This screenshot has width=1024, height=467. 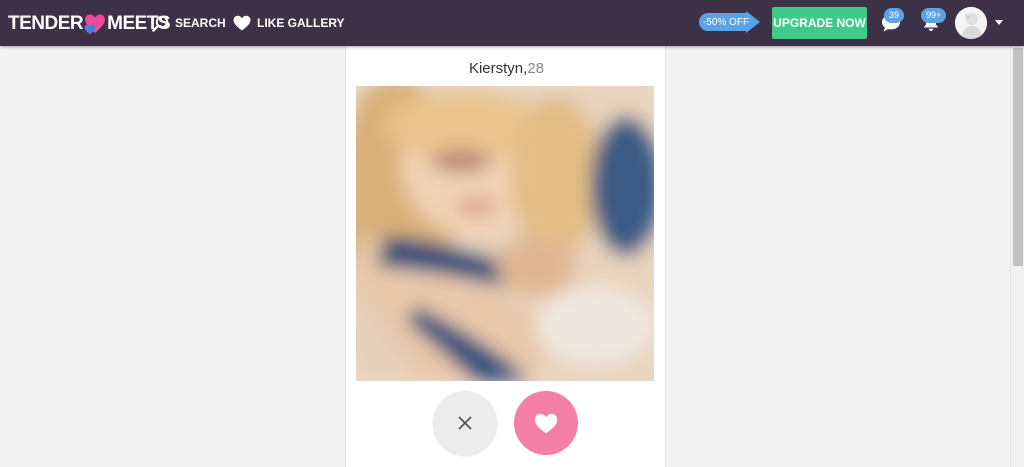 What do you see at coordinates (160, 23) in the screenshot?
I see `search-icon` at bounding box center [160, 23].